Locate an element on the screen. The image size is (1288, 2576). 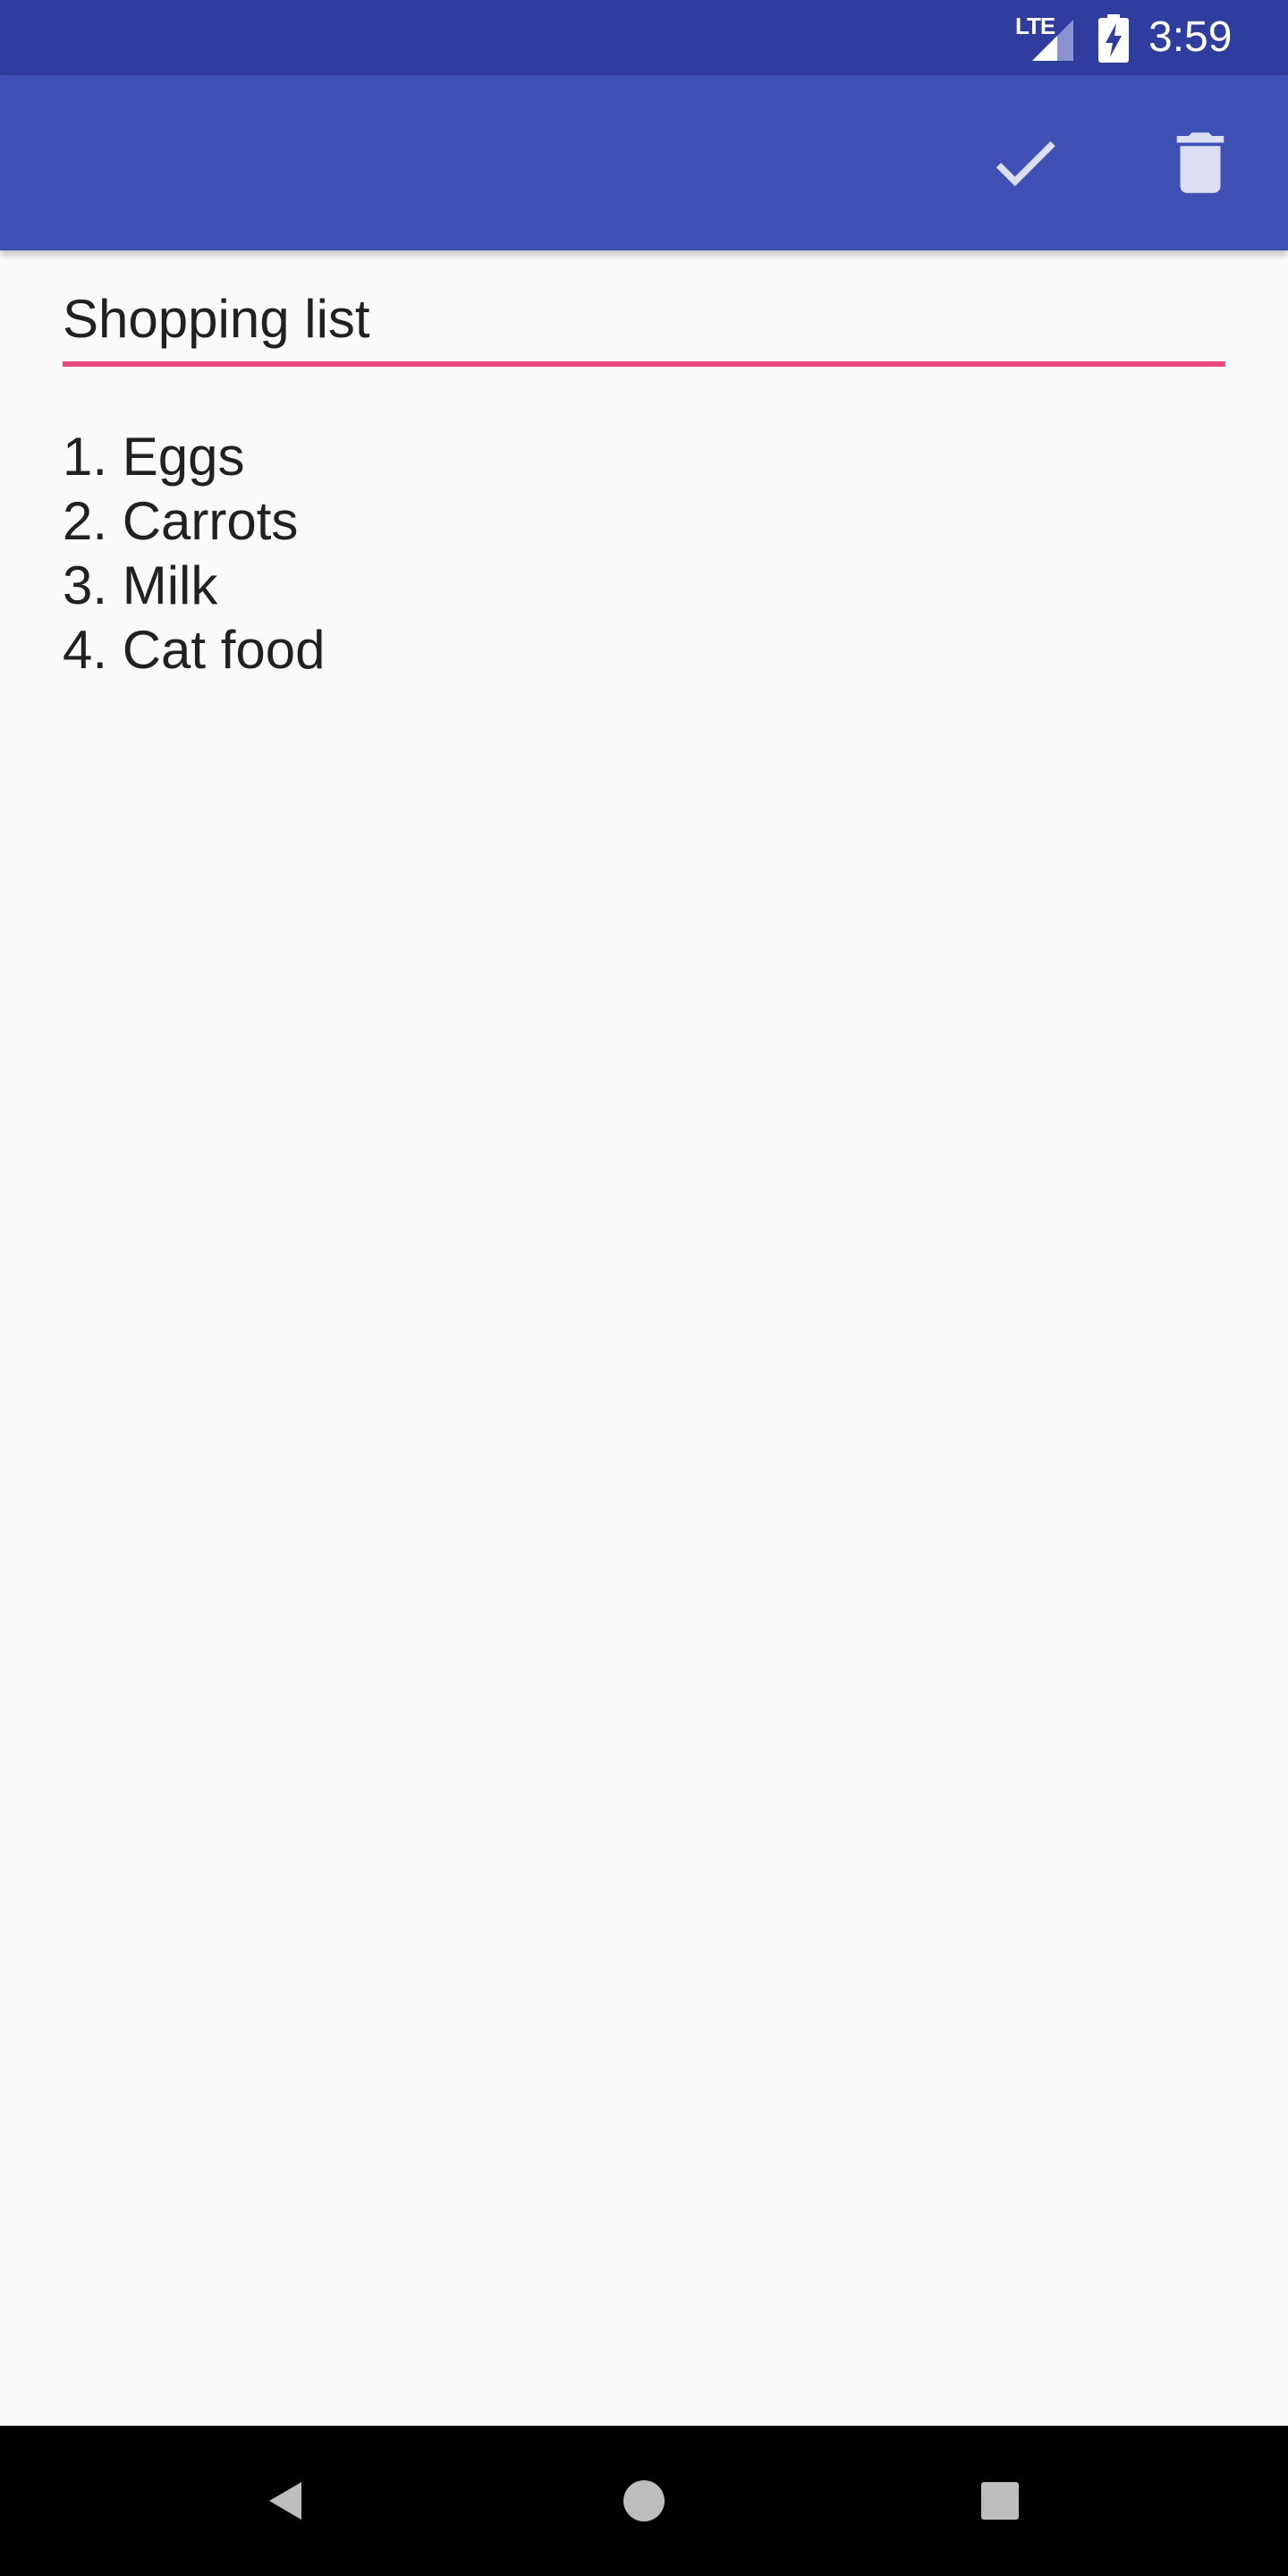
back-button is located at coordinates (286, 2501).